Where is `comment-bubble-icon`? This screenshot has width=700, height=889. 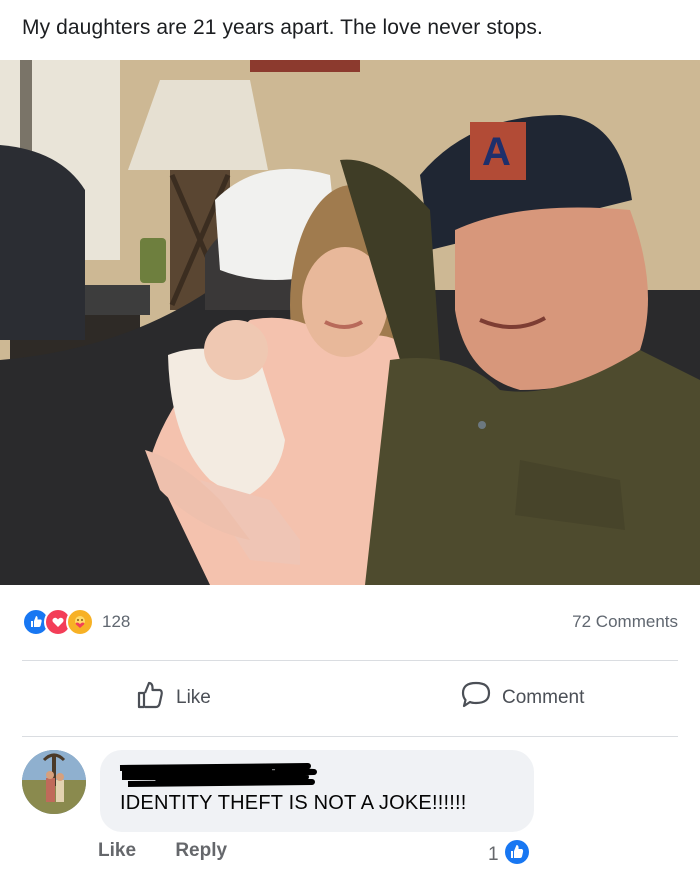
comment-bubble-icon is located at coordinates (476, 698).